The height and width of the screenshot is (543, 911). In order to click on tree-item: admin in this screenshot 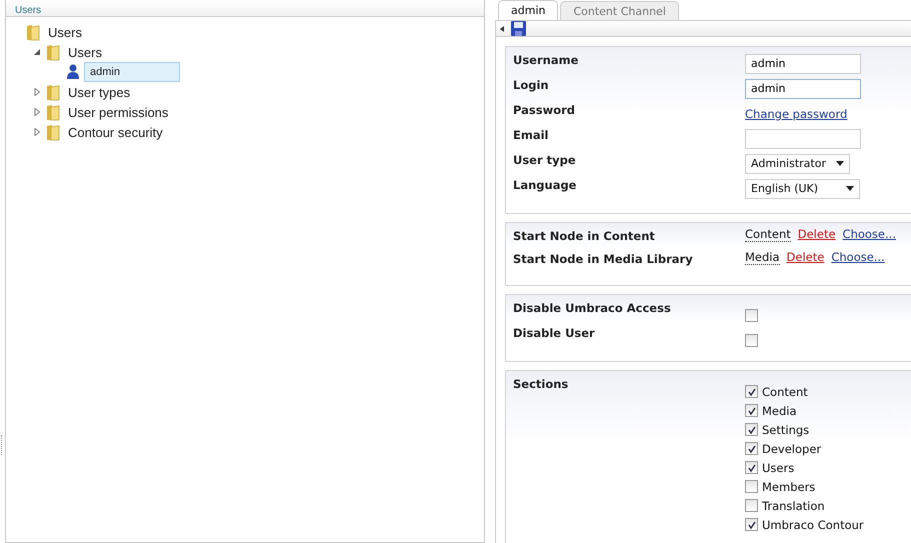, I will do `click(132, 72)`.